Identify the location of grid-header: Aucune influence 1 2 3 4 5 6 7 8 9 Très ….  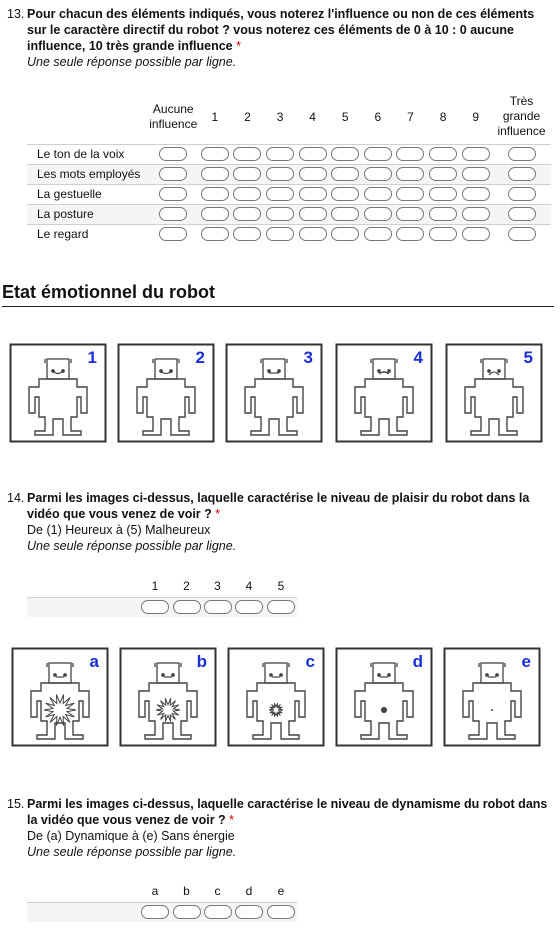
(289, 117).